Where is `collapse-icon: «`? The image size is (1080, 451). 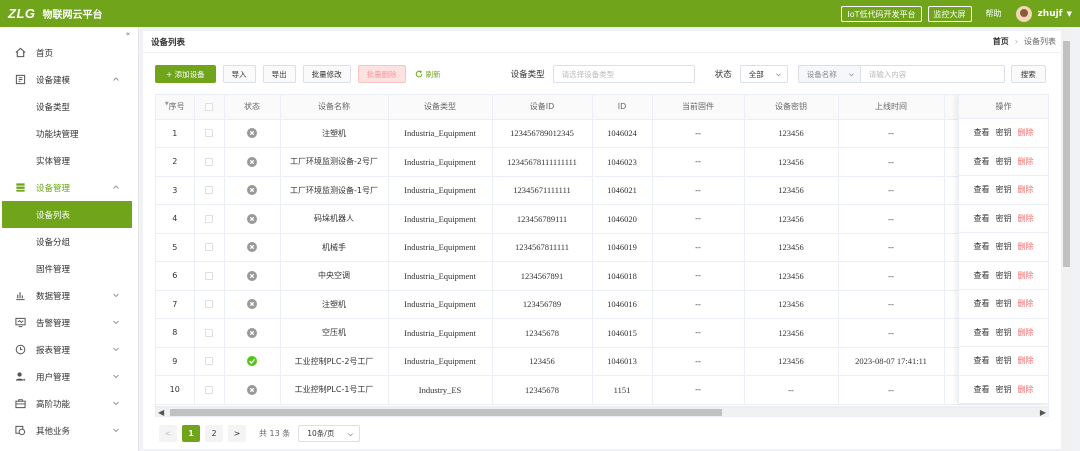
collapse-icon: « is located at coordinates (128, 34).